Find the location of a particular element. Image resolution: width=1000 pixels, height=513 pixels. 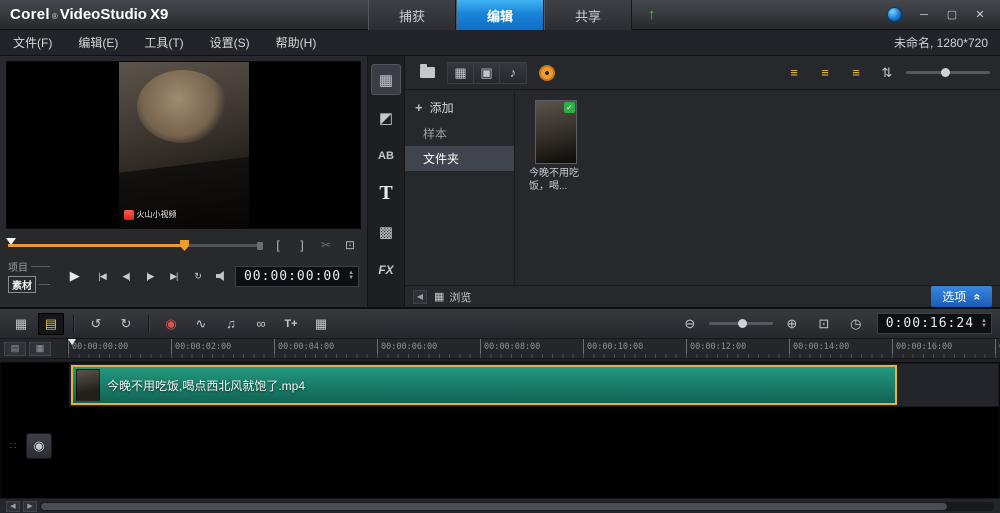

nav-item-folder: 文件夹 is located at coordinates (459, 158).